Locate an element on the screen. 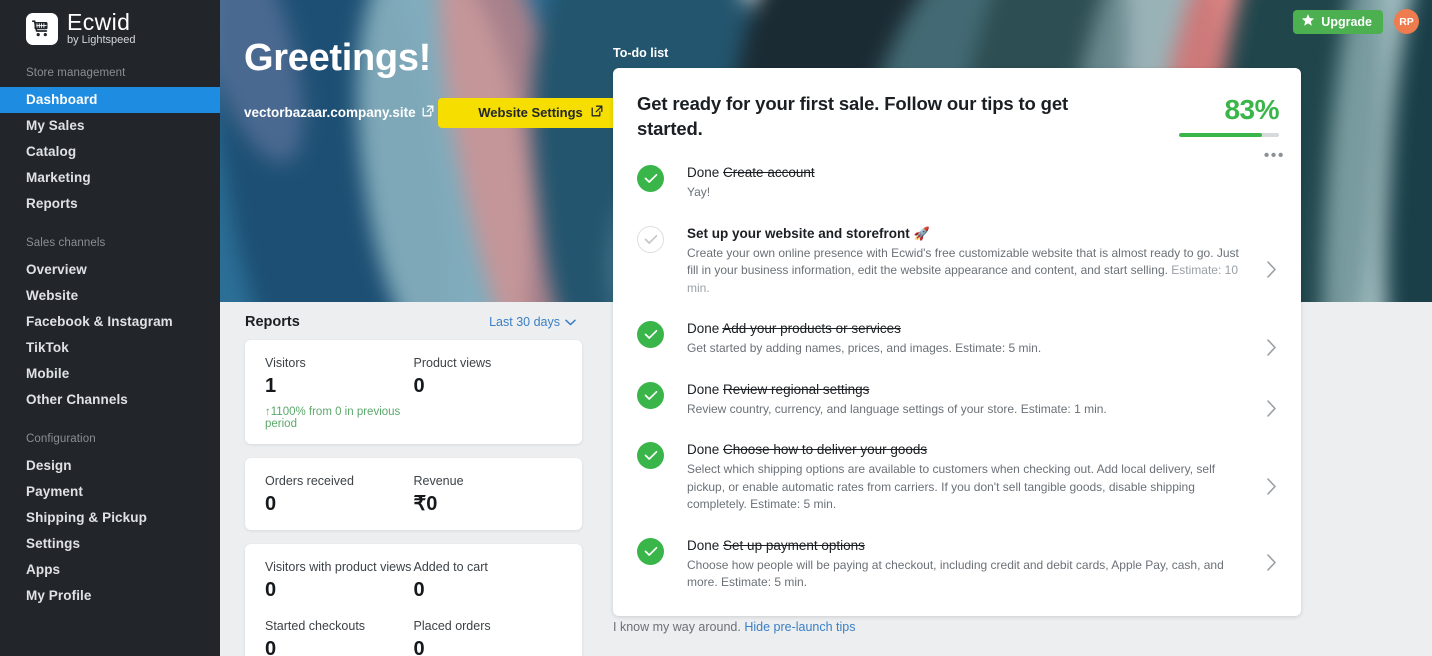 The width and height of the screenshot is (1432, 656). ellipsis-icon: ••• is located at coordinates (1274, 156).